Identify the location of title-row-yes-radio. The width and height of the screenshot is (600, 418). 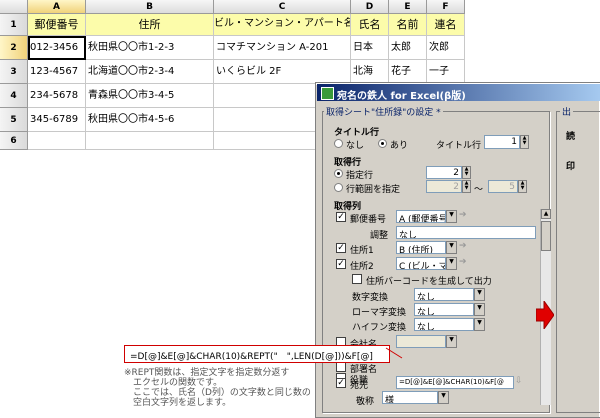
(382, 143).